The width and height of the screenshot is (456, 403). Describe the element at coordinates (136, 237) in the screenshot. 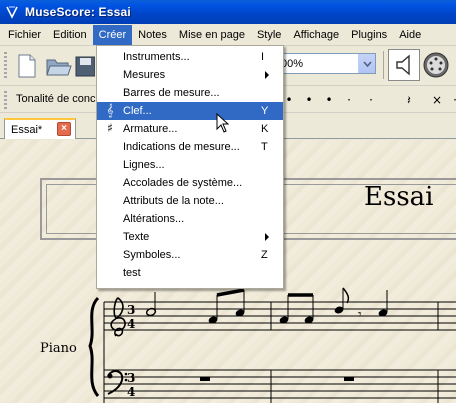

I see `menu-item-label: Texte` at that location.